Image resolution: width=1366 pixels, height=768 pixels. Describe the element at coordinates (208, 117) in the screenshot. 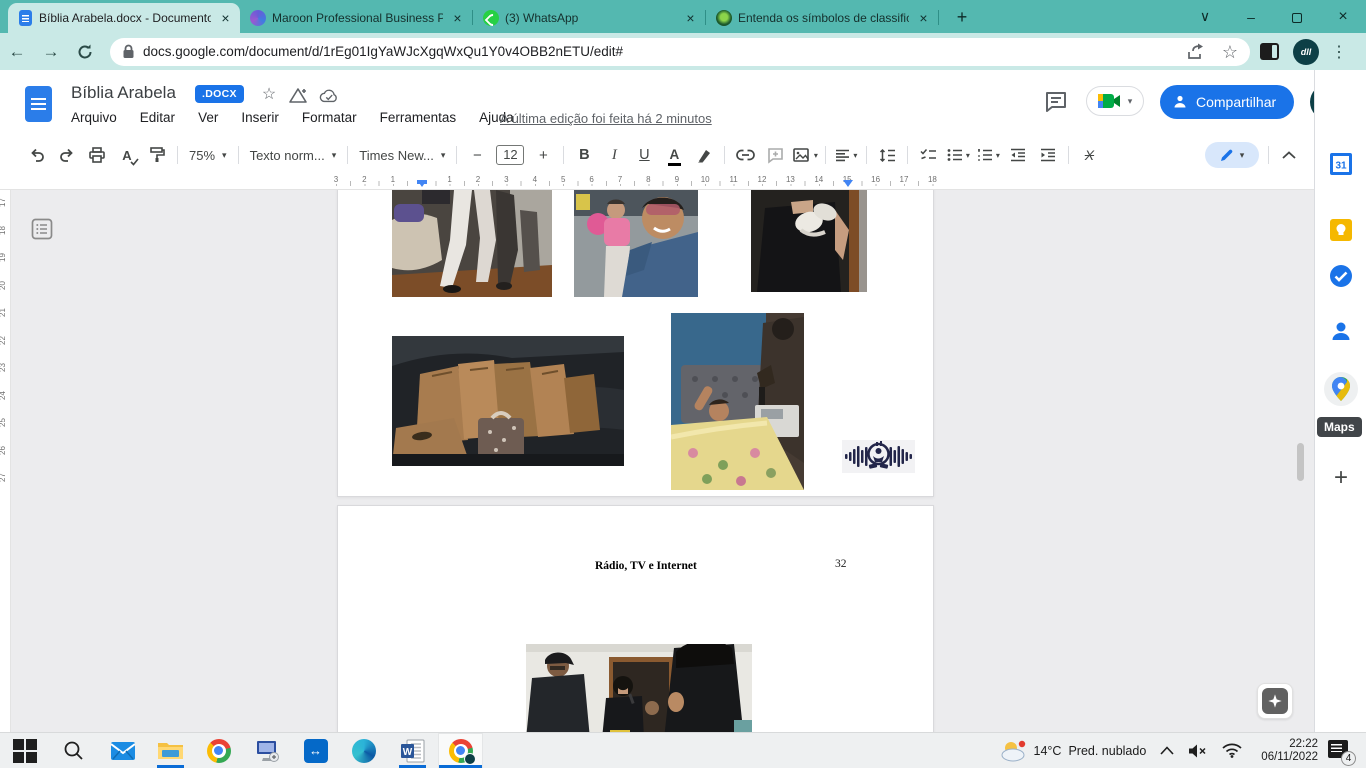

I see `menu-ver: Ver` at that location.